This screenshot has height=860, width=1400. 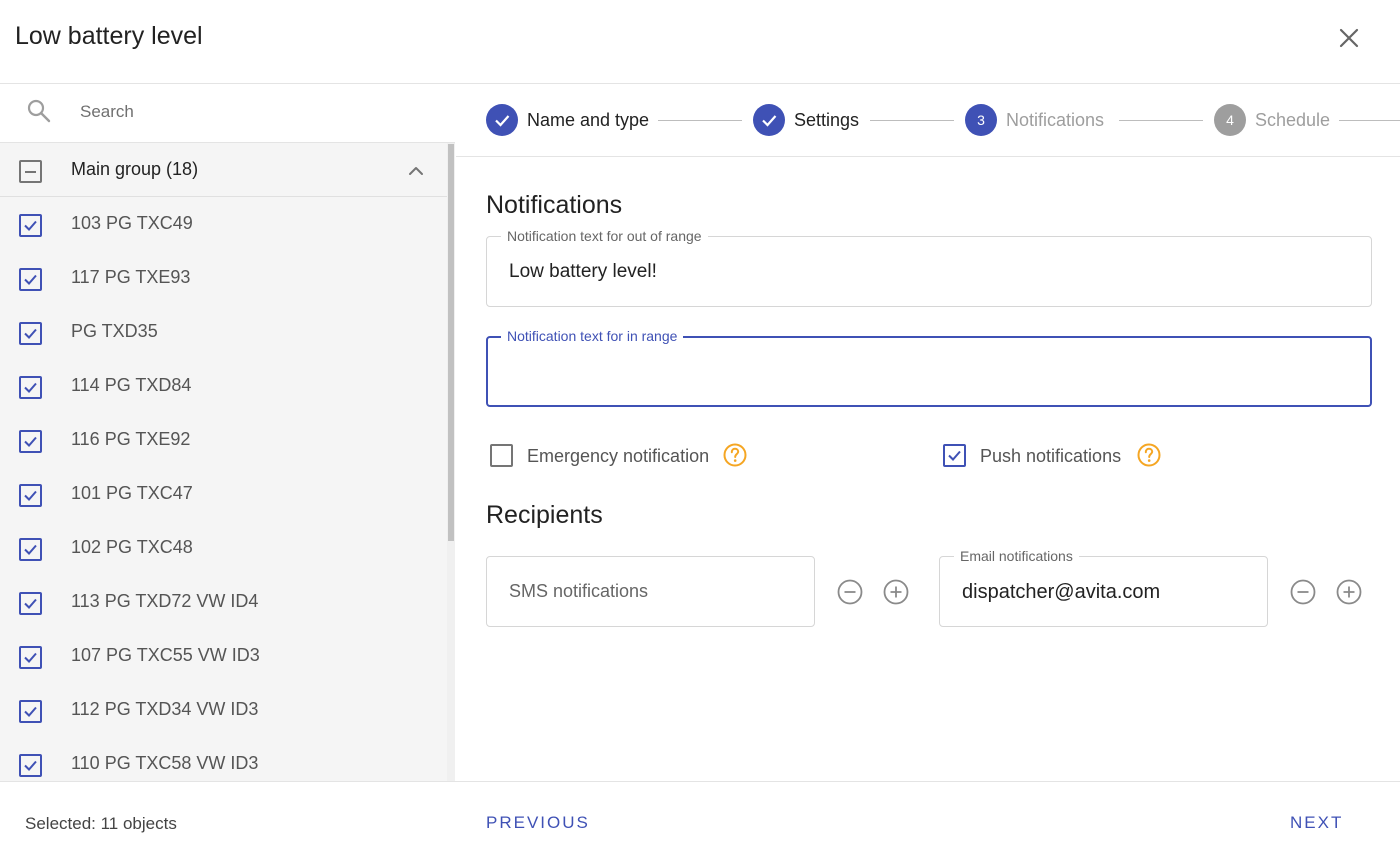 I want to click on item-label: 101 PG TXC47, so click(x=132, y=493).